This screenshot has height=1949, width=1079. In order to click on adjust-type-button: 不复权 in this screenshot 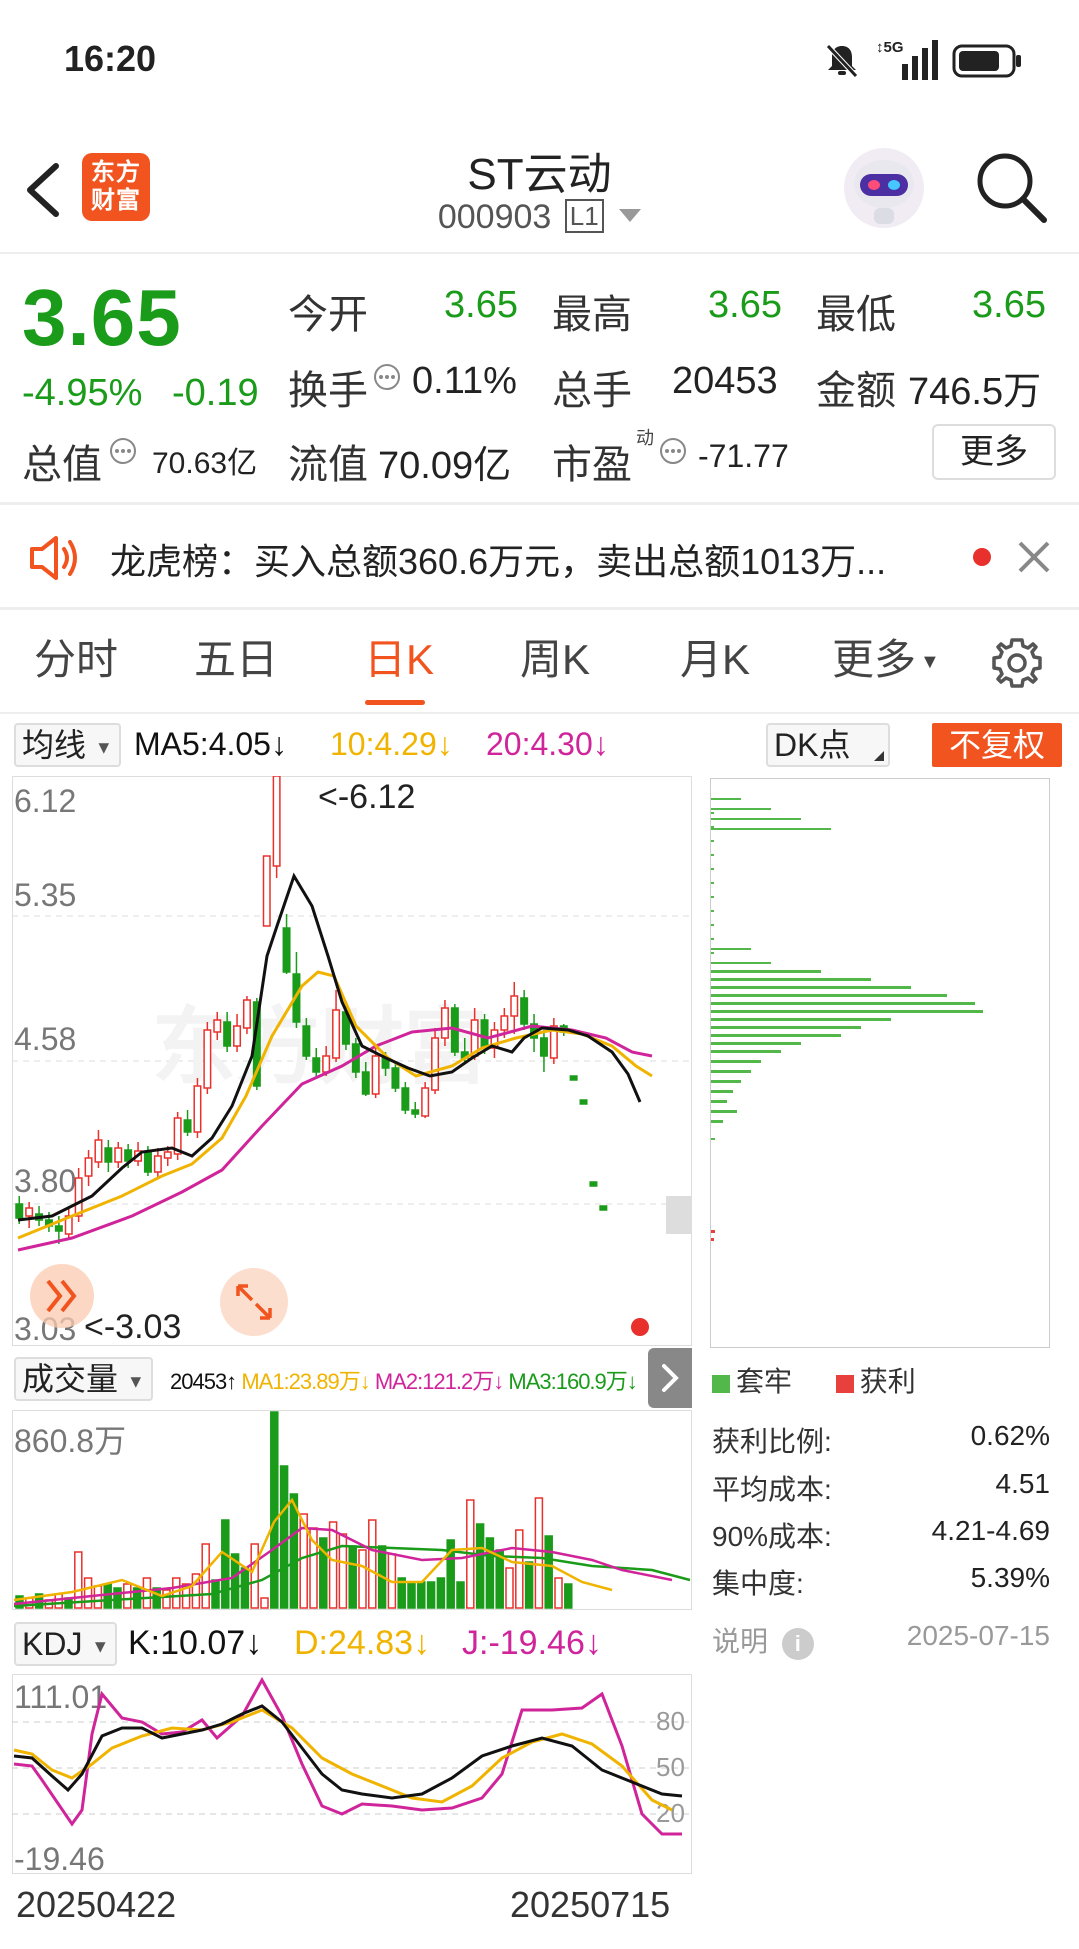, I will do `click(997, 745)`.